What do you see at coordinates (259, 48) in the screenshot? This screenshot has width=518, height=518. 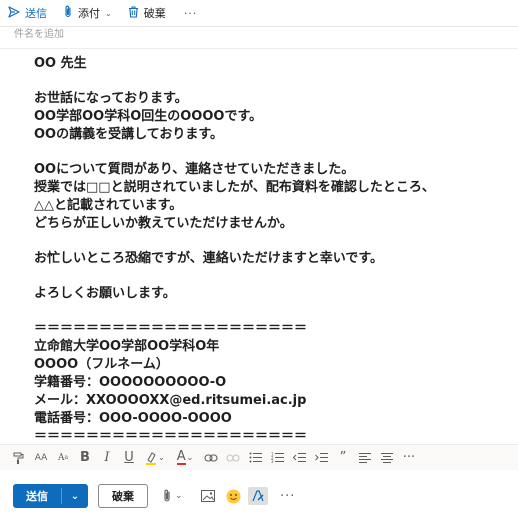 I see `subject-divider` at bounding box center [259, 48].